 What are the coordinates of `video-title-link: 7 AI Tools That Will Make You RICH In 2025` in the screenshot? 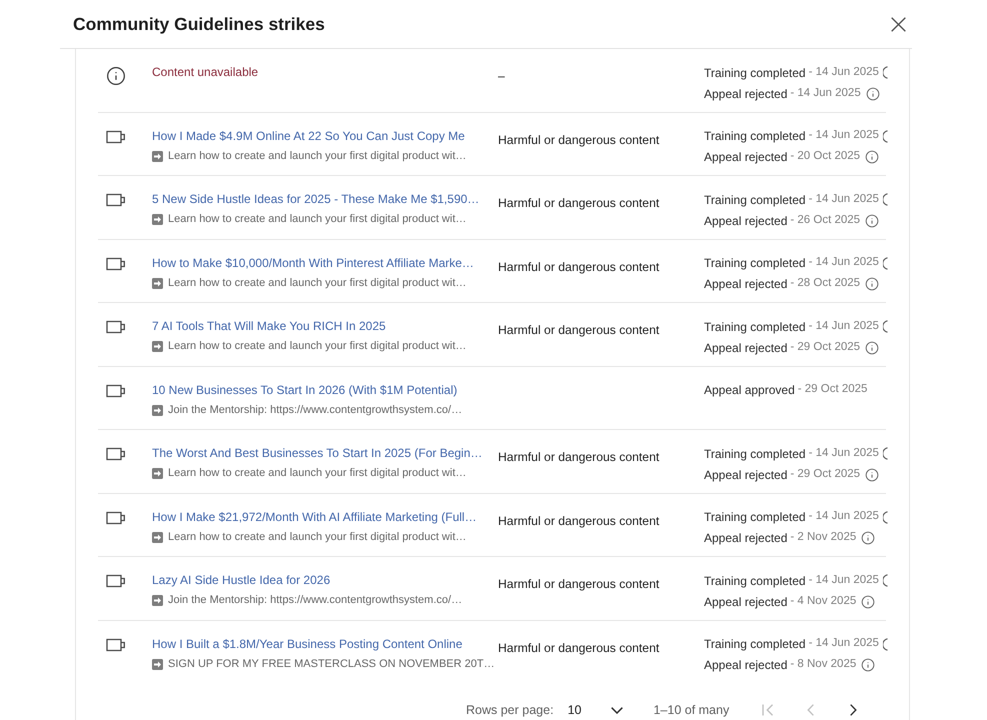 It's located at (269, 326).